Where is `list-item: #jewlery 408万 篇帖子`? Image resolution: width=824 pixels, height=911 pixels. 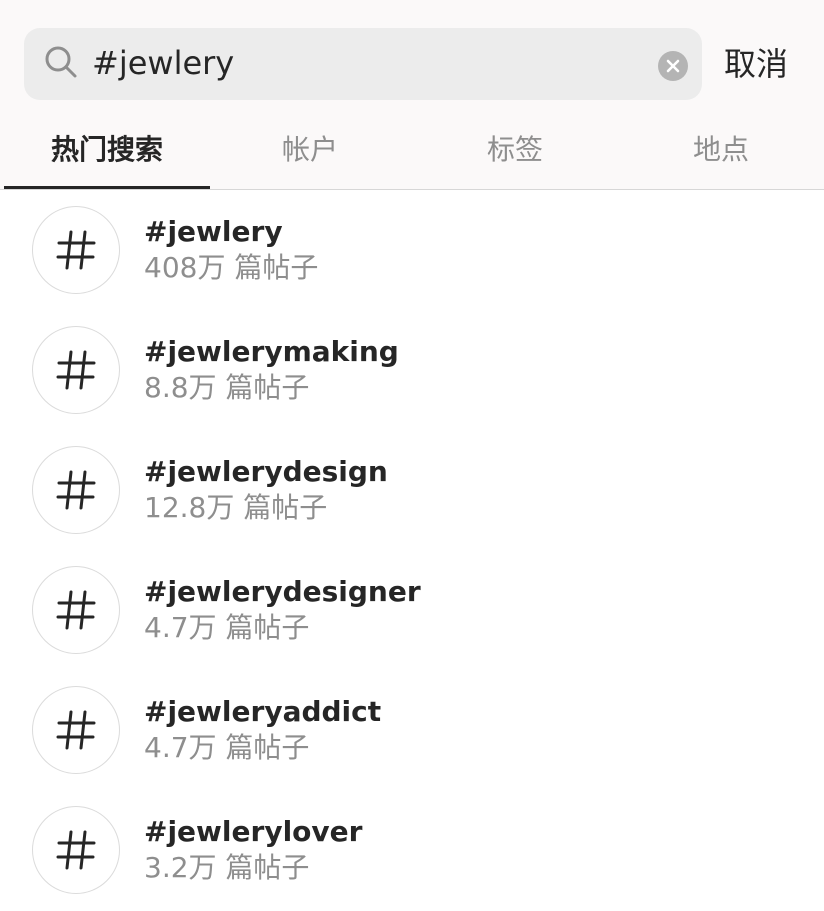 list-item: #jewlery 408万 篇帖子 is located at coordinates (412, 250).